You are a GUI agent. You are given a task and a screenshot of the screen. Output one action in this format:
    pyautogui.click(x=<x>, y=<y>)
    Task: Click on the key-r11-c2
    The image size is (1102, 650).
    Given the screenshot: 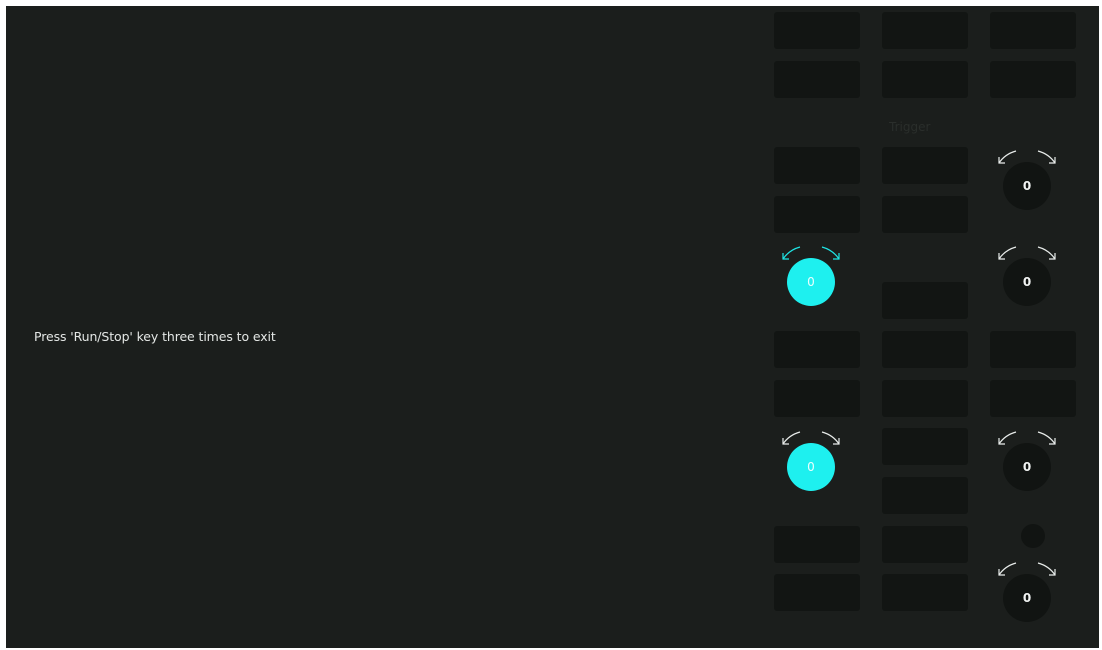 What is the action you would take?
    pyautogui.click(x=925, y=592)
    